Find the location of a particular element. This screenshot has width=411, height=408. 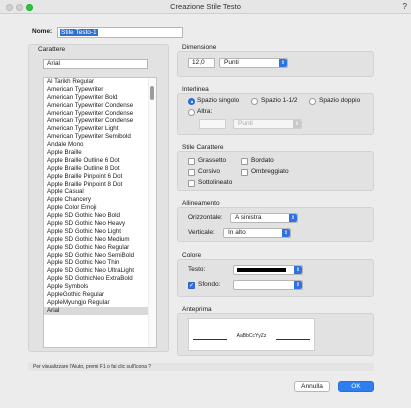

font-list-item: Apple SD Gothic Neo Light is located at coordinates (96, 232).